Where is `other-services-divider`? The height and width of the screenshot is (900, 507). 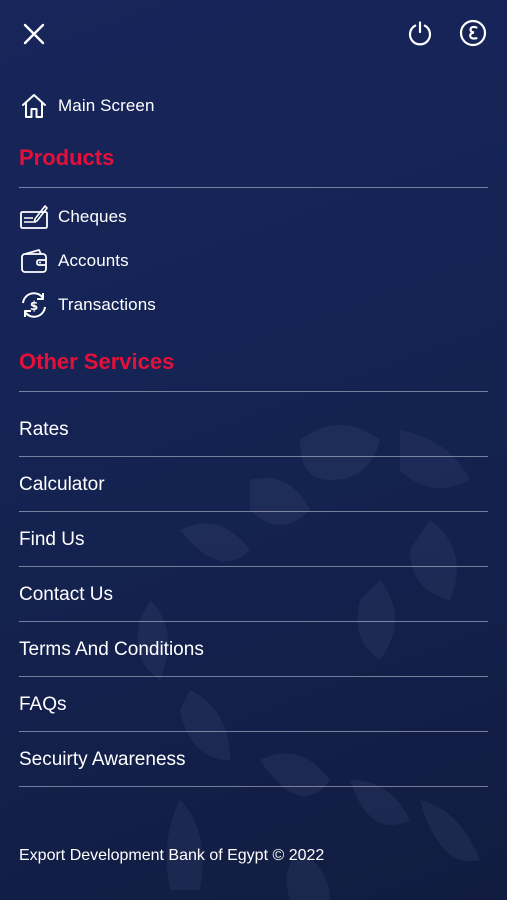
other-services-divider is located at coordinates (253, 391).